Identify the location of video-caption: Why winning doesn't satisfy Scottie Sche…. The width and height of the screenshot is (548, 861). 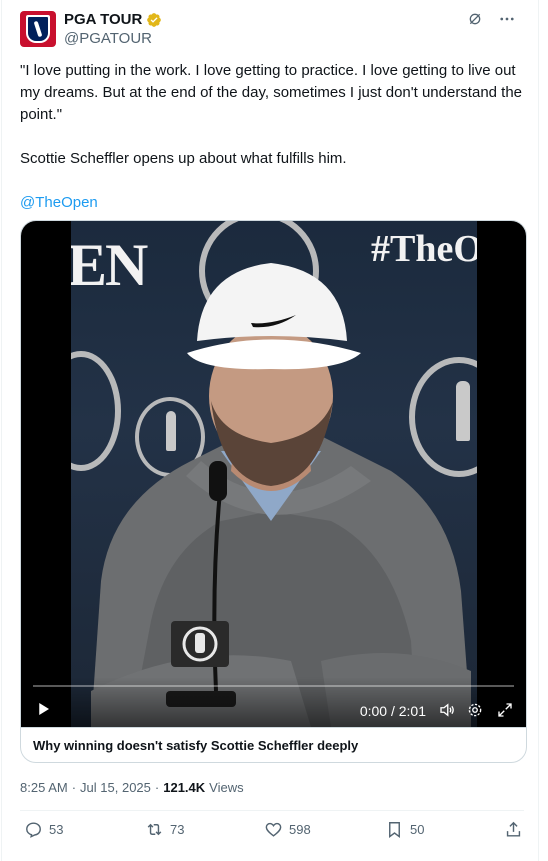
(273, 744).